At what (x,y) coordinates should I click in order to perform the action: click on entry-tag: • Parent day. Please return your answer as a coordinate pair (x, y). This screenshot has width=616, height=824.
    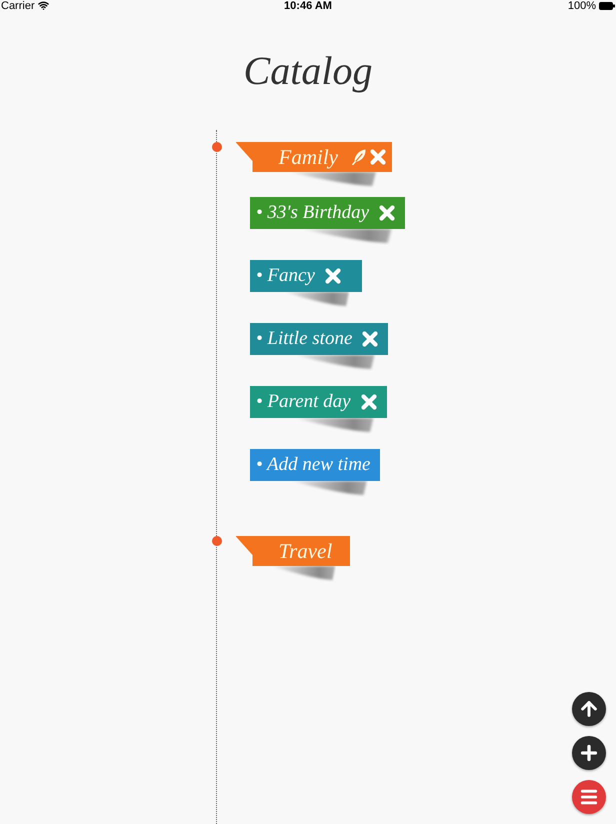
    Looking at the image, I should click on (318, 402).